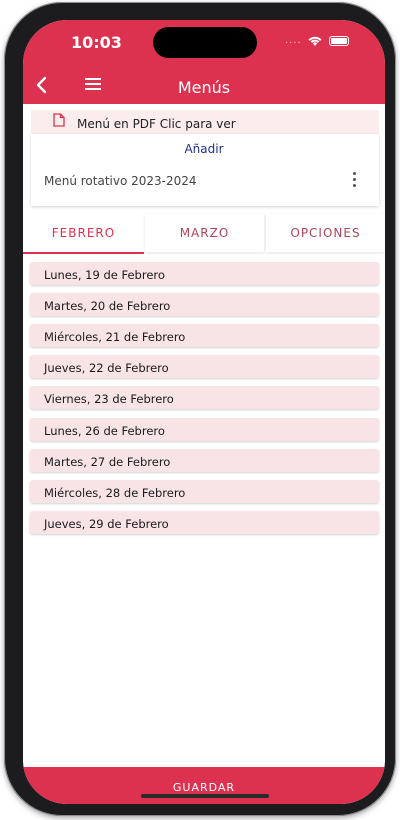  I want to click on list-item: Viernes, 23 de Febrero, so click(204, 397).